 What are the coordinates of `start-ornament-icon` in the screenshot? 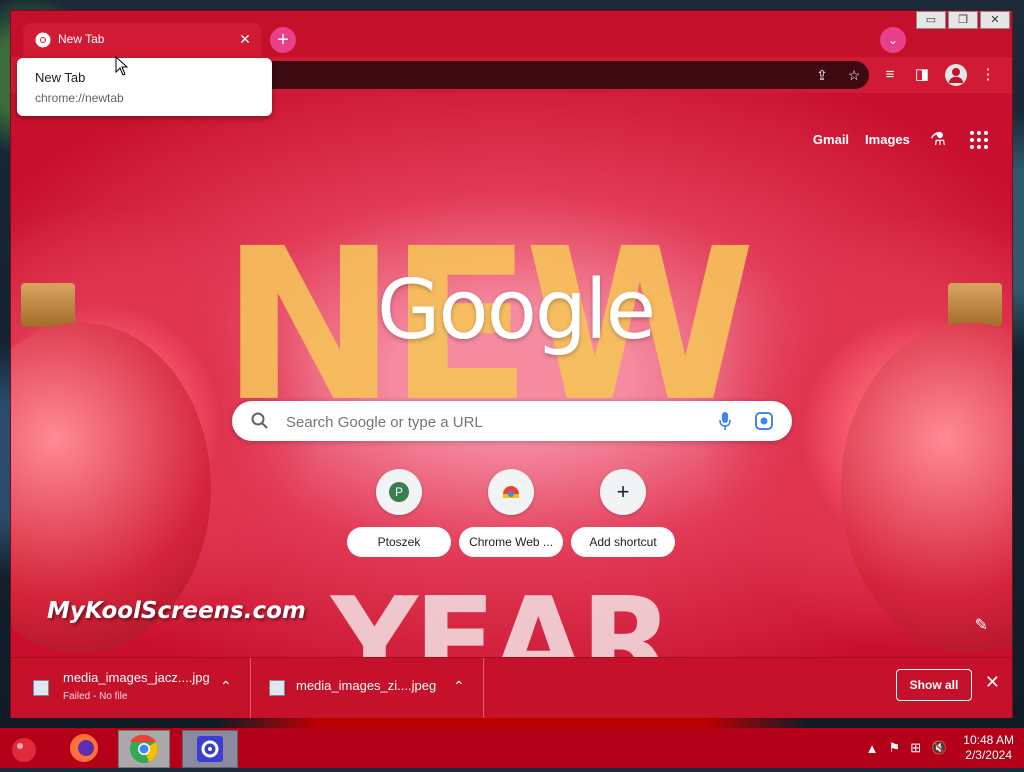 It's located at (24, 750).